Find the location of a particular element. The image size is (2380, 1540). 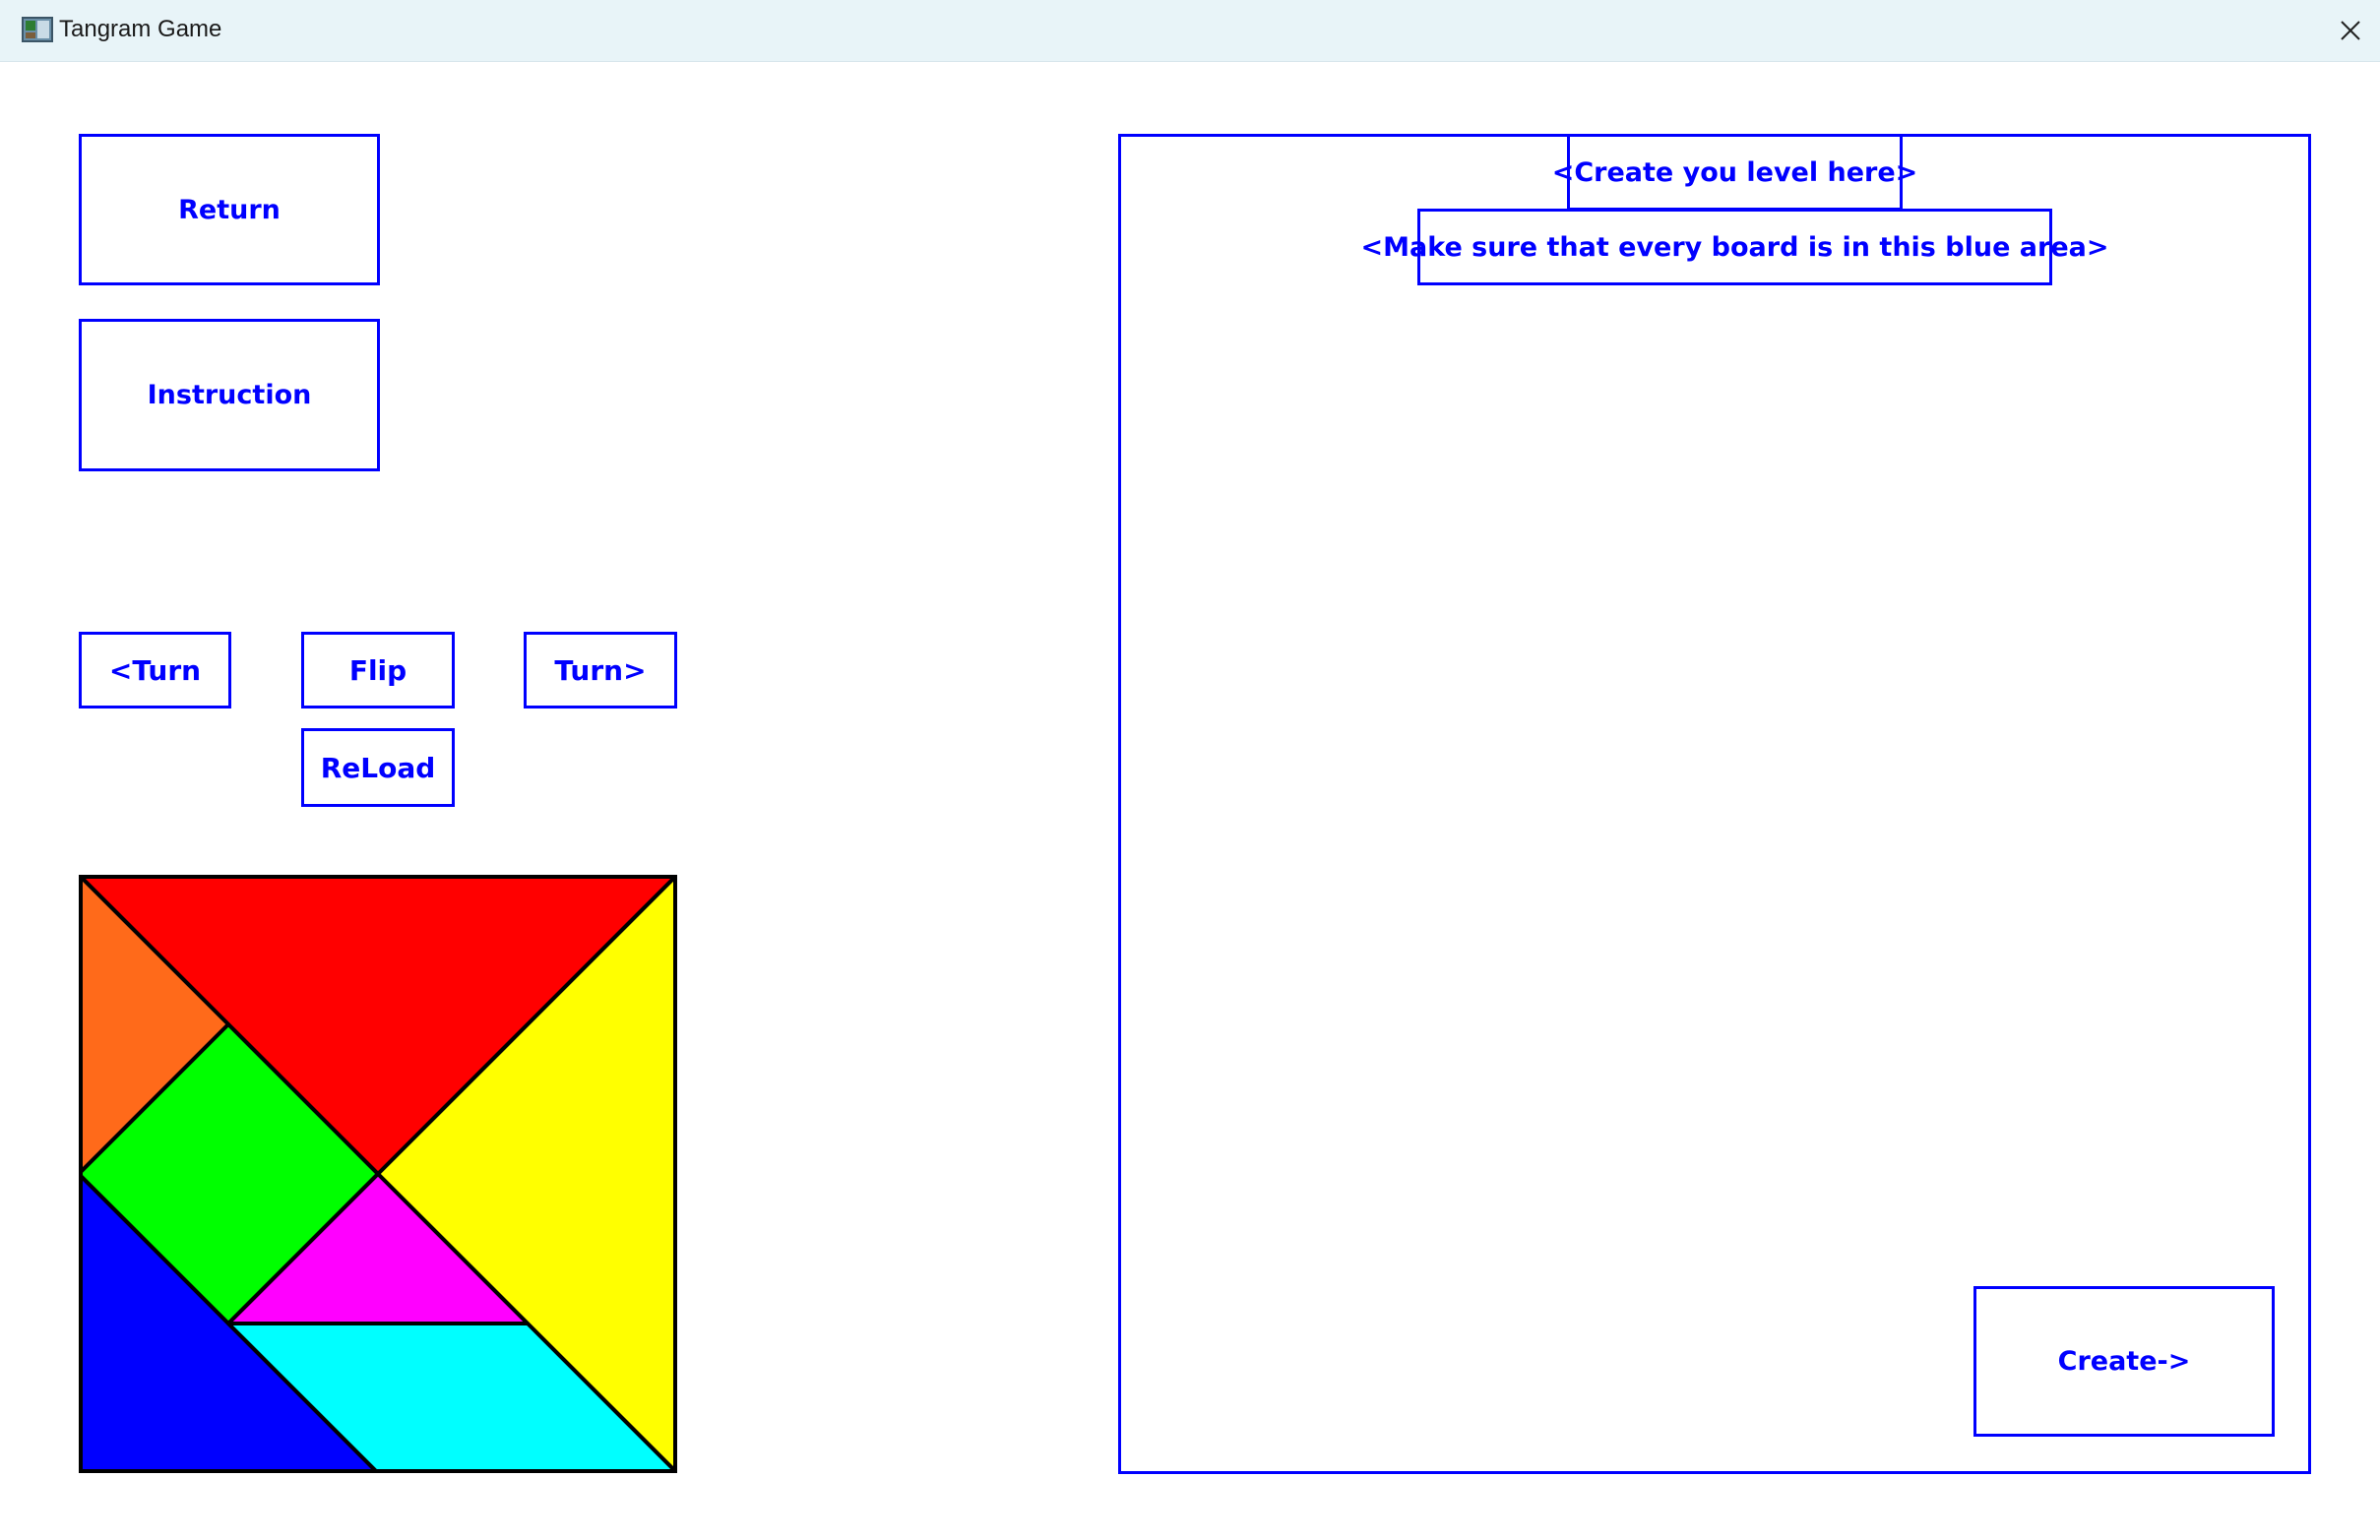

close-button is located at coordinates (2350, 30).